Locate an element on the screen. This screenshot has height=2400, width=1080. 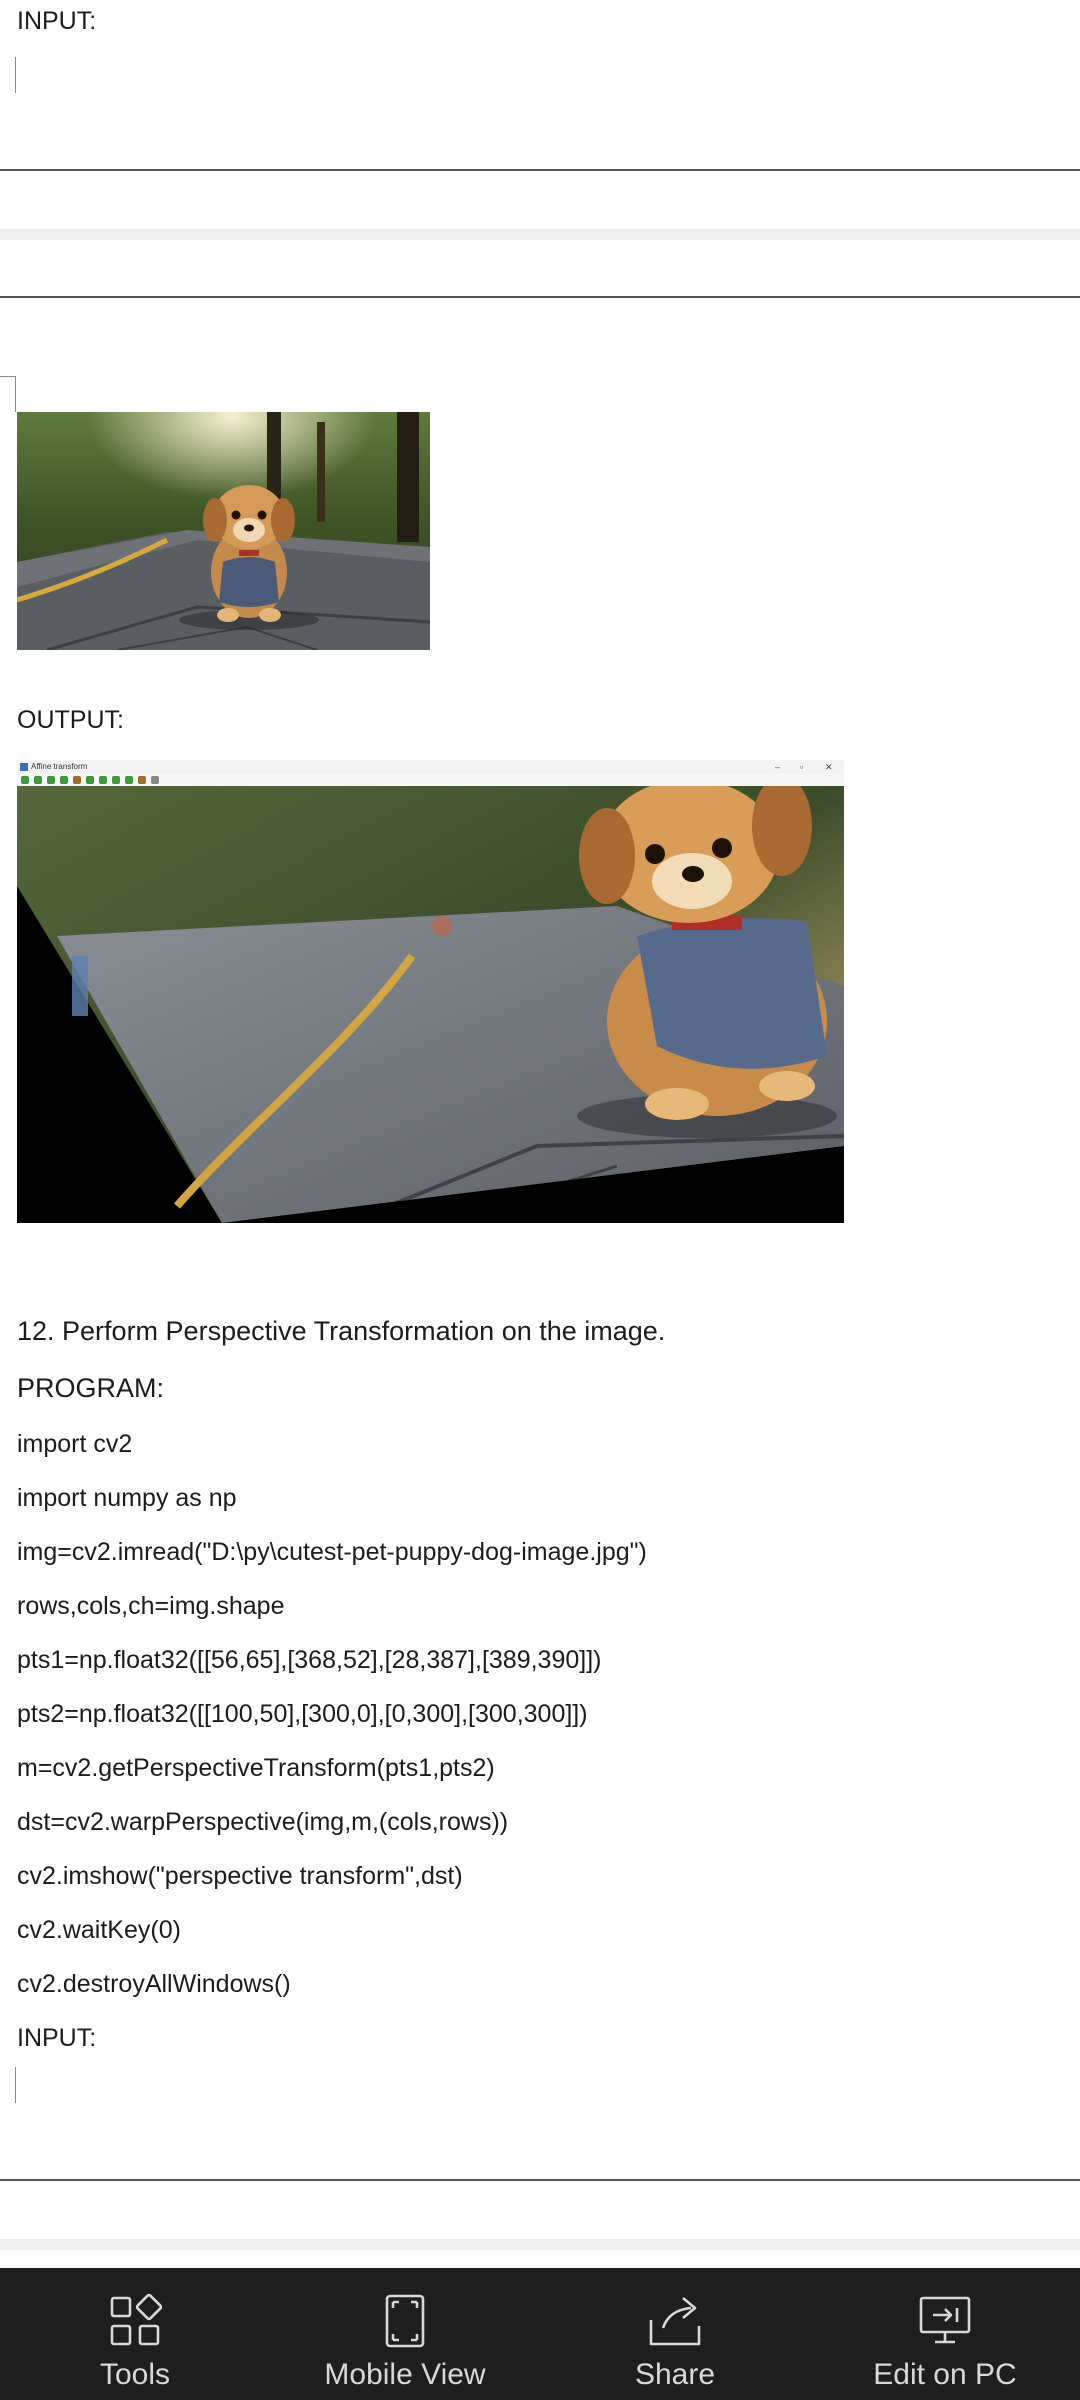
toolbar-zoom-out-icon is located at coordinates (116, 780).